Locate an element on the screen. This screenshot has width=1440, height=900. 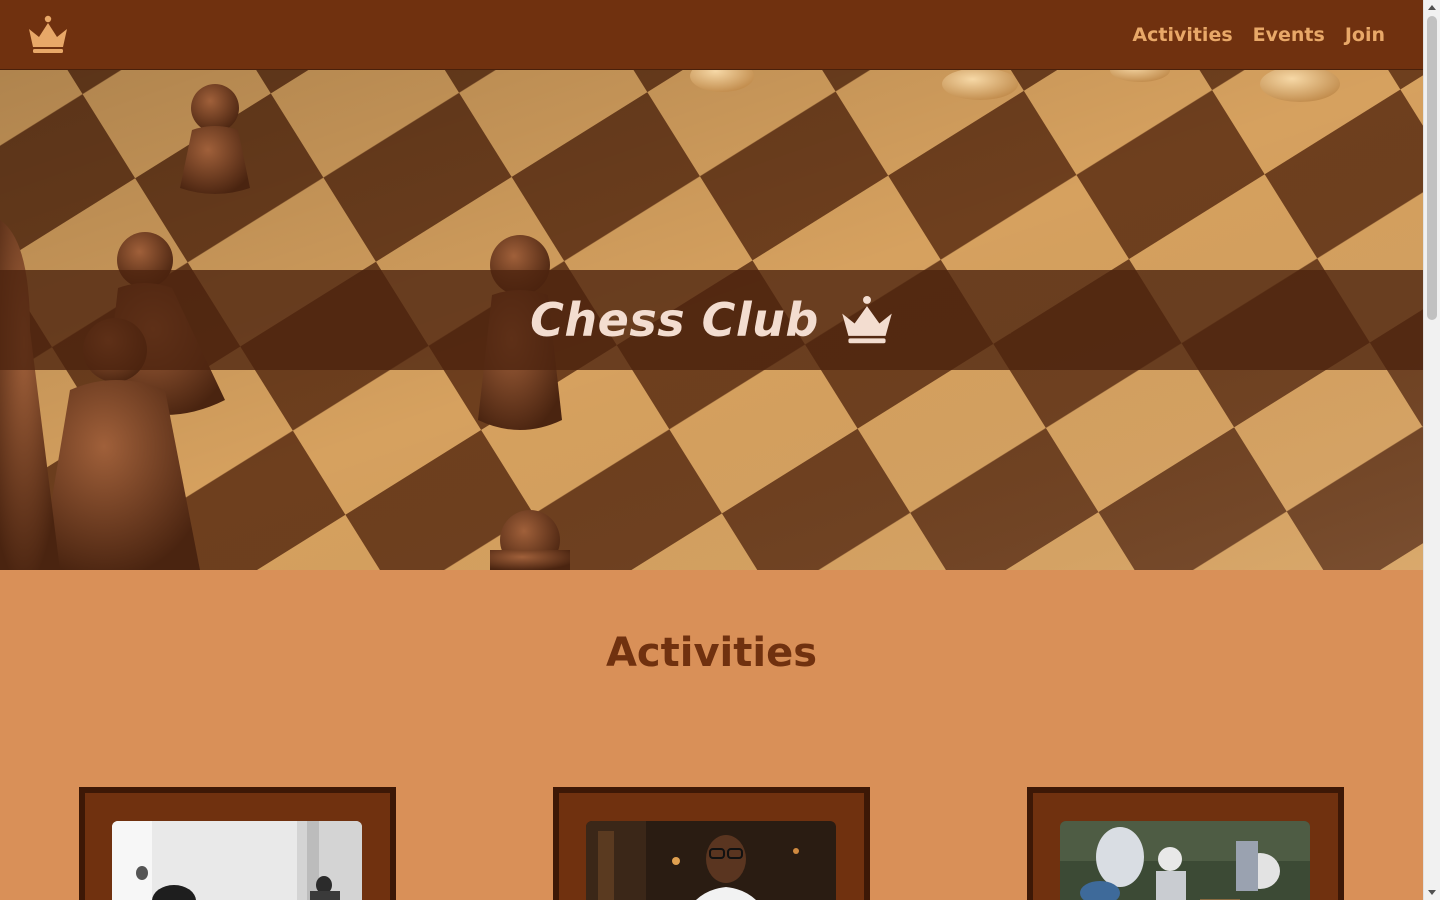
scrollbar-thumb is located at coordinates (1432, 168).